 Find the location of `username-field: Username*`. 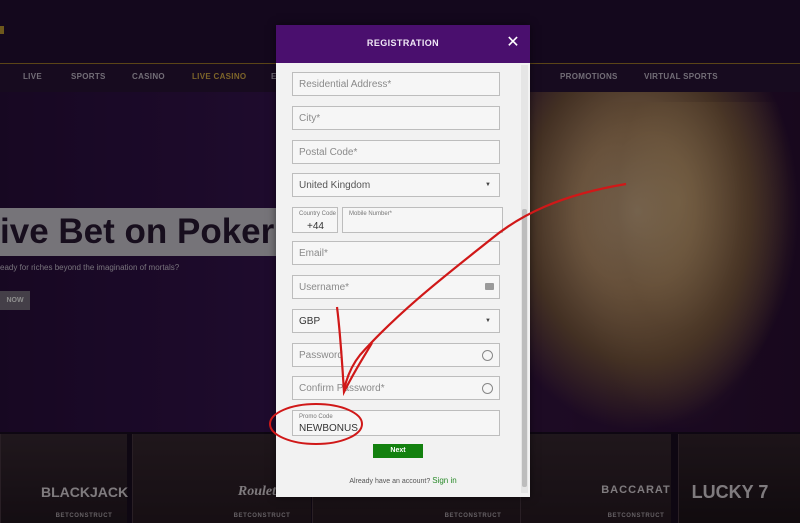

username-field: Username* is located at coordinates (396, 287).